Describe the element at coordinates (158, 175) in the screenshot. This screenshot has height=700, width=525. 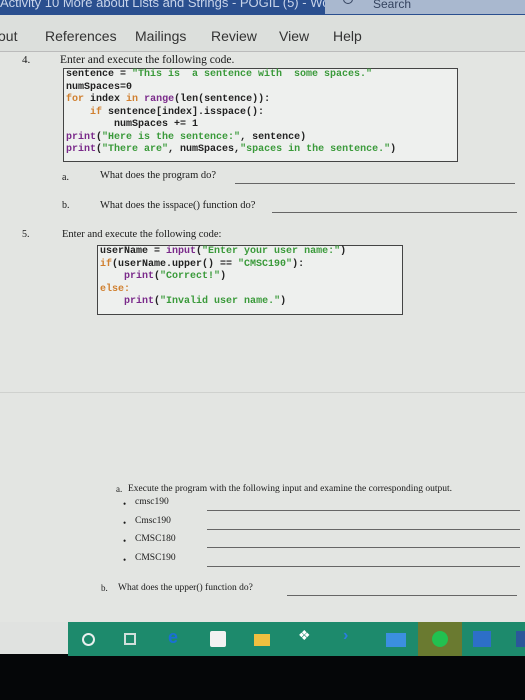
I see `q4a-text: What does the program do?` at that location.